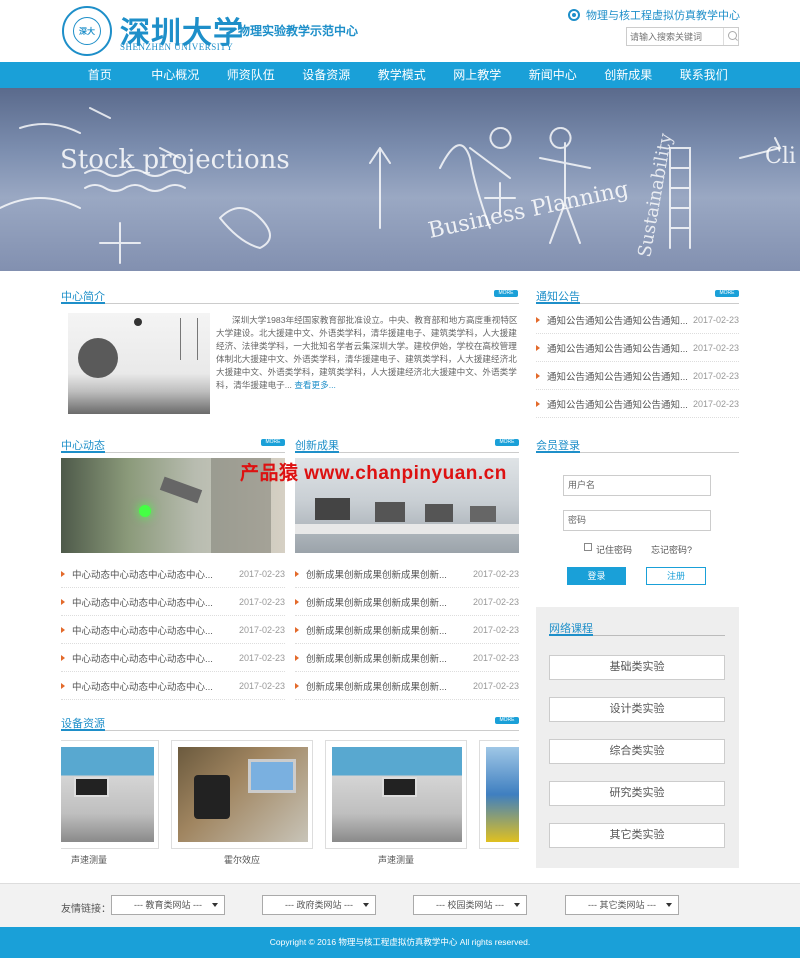 This screenshot has width=800, height=958. What do you see at coordinates (507, 720) in the screenshot?
I see `equipment-more-button: MORE` at bounding box center [507, 720].